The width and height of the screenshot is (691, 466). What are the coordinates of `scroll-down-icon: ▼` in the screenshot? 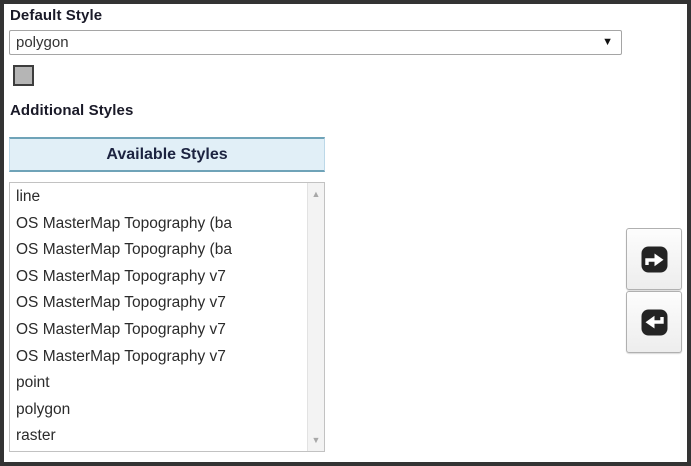 It's located at (316, 440).